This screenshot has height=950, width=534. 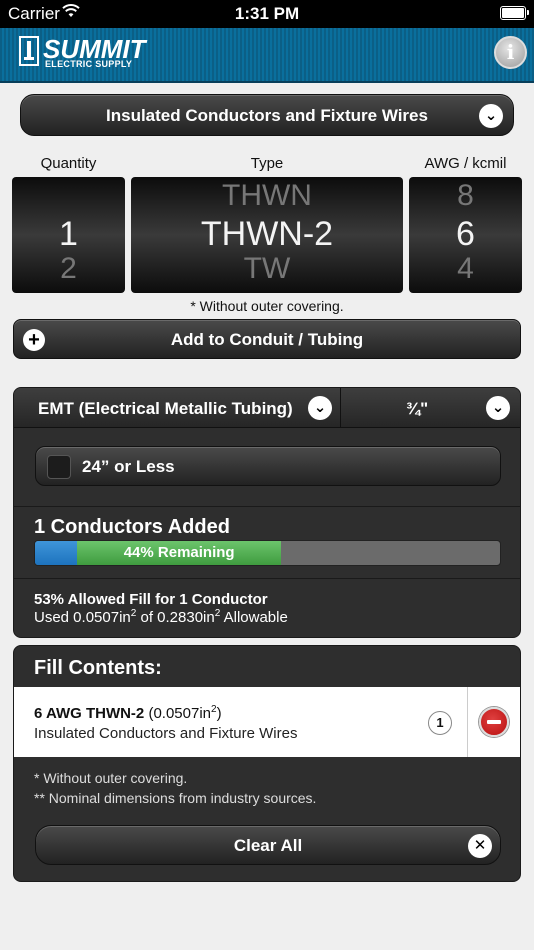 What do you see at coordinates (29, 51) in the screenshot?
I see `logo-mark-icon` at bounding box center [29, 51].